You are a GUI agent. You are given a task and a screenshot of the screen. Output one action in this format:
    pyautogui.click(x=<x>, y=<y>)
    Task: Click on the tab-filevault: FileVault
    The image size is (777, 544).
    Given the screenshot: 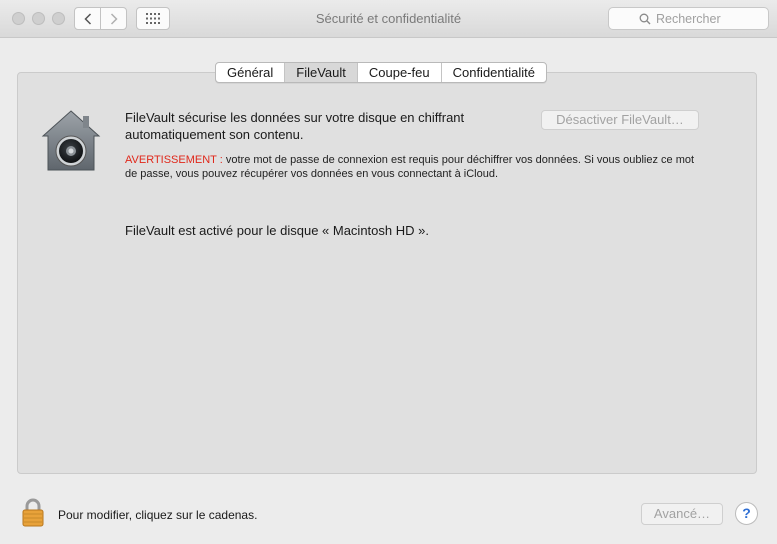 What is the action you would take?
    pyautogui.click(x=321, y=72)
    